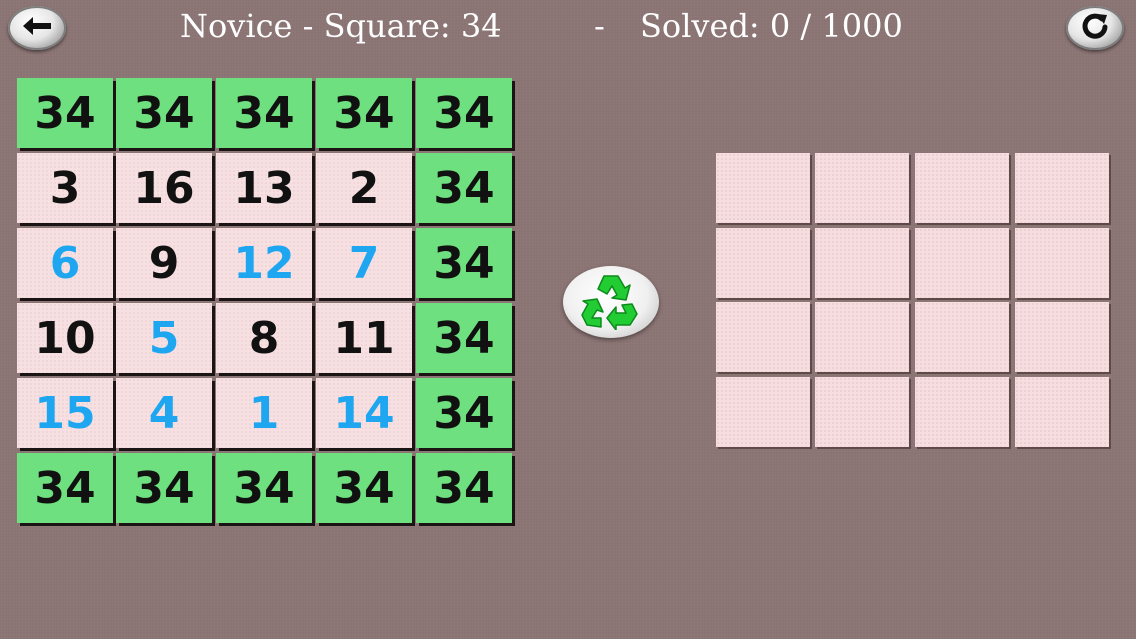 The width and height of the screenshot is (1136, 639). Describe the element at coordinates (771, 26) in the screenshot. I see `solved-counter: Solved: 0 / 1000` at that location.